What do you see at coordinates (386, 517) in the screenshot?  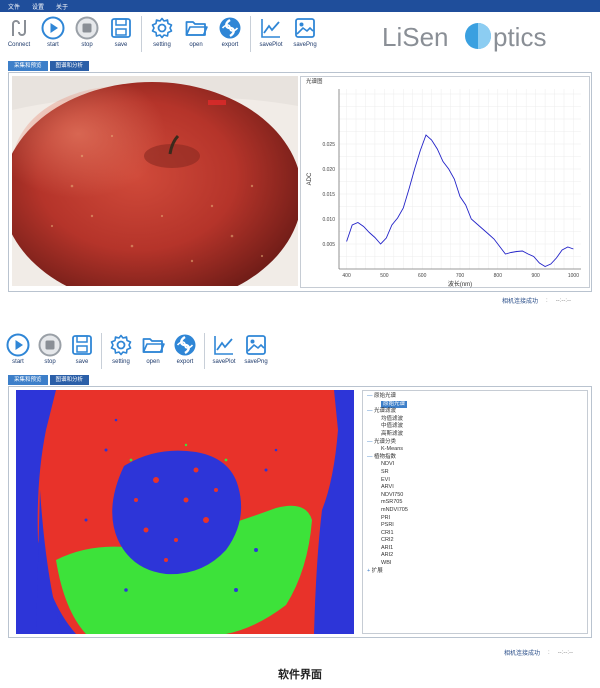 I see `tree-item-label: PRI` at bounding box center [386, 517].